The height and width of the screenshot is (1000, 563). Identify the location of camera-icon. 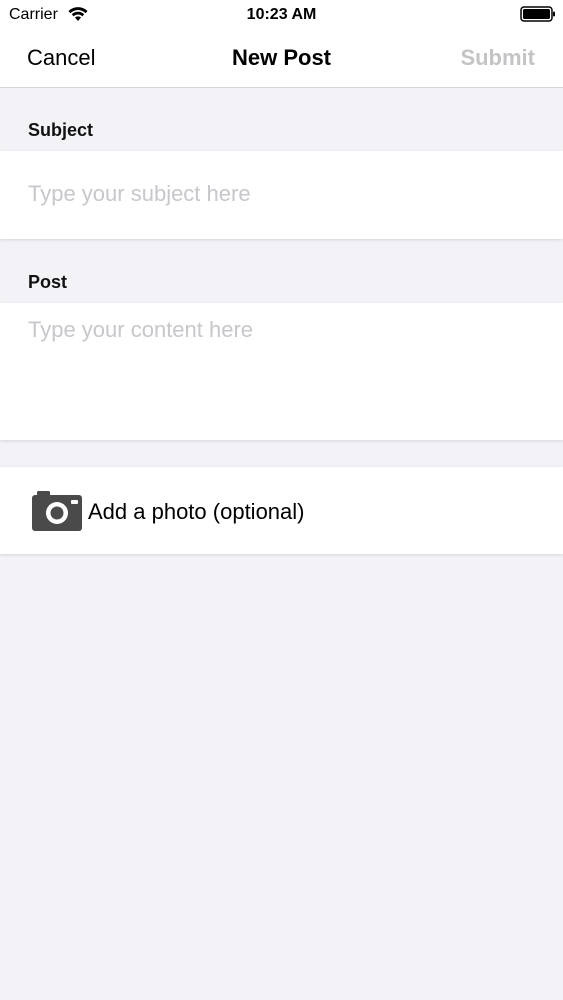
(57, 511).